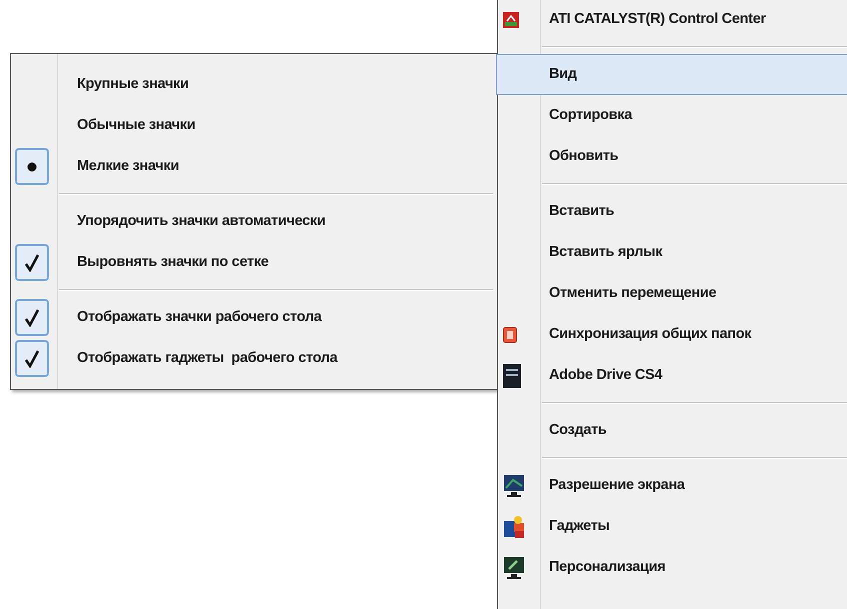 Image resolution: width=847 pixels, height=609 pixels. What do you see at coordinates (672, 293) in the screenshot?
I see `menu-item: Отменить перемещение` at bounding box center [672, 293].